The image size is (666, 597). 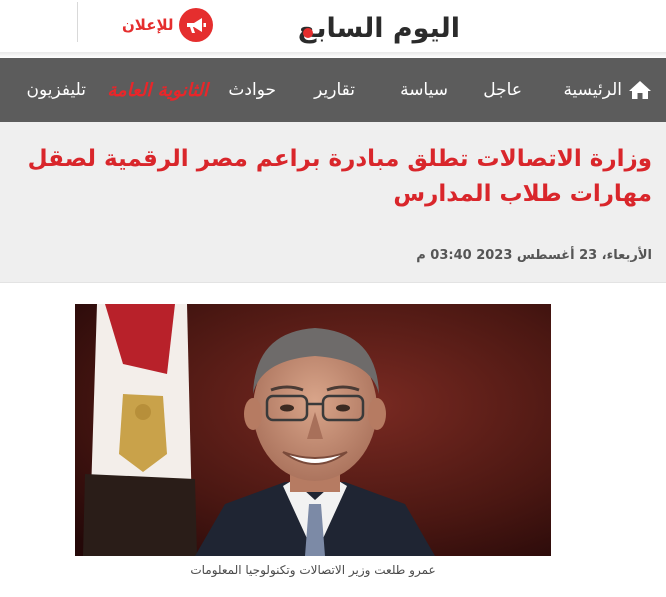 I want to click on svg-text: اليوم السابع, so click(x=379, y=28).